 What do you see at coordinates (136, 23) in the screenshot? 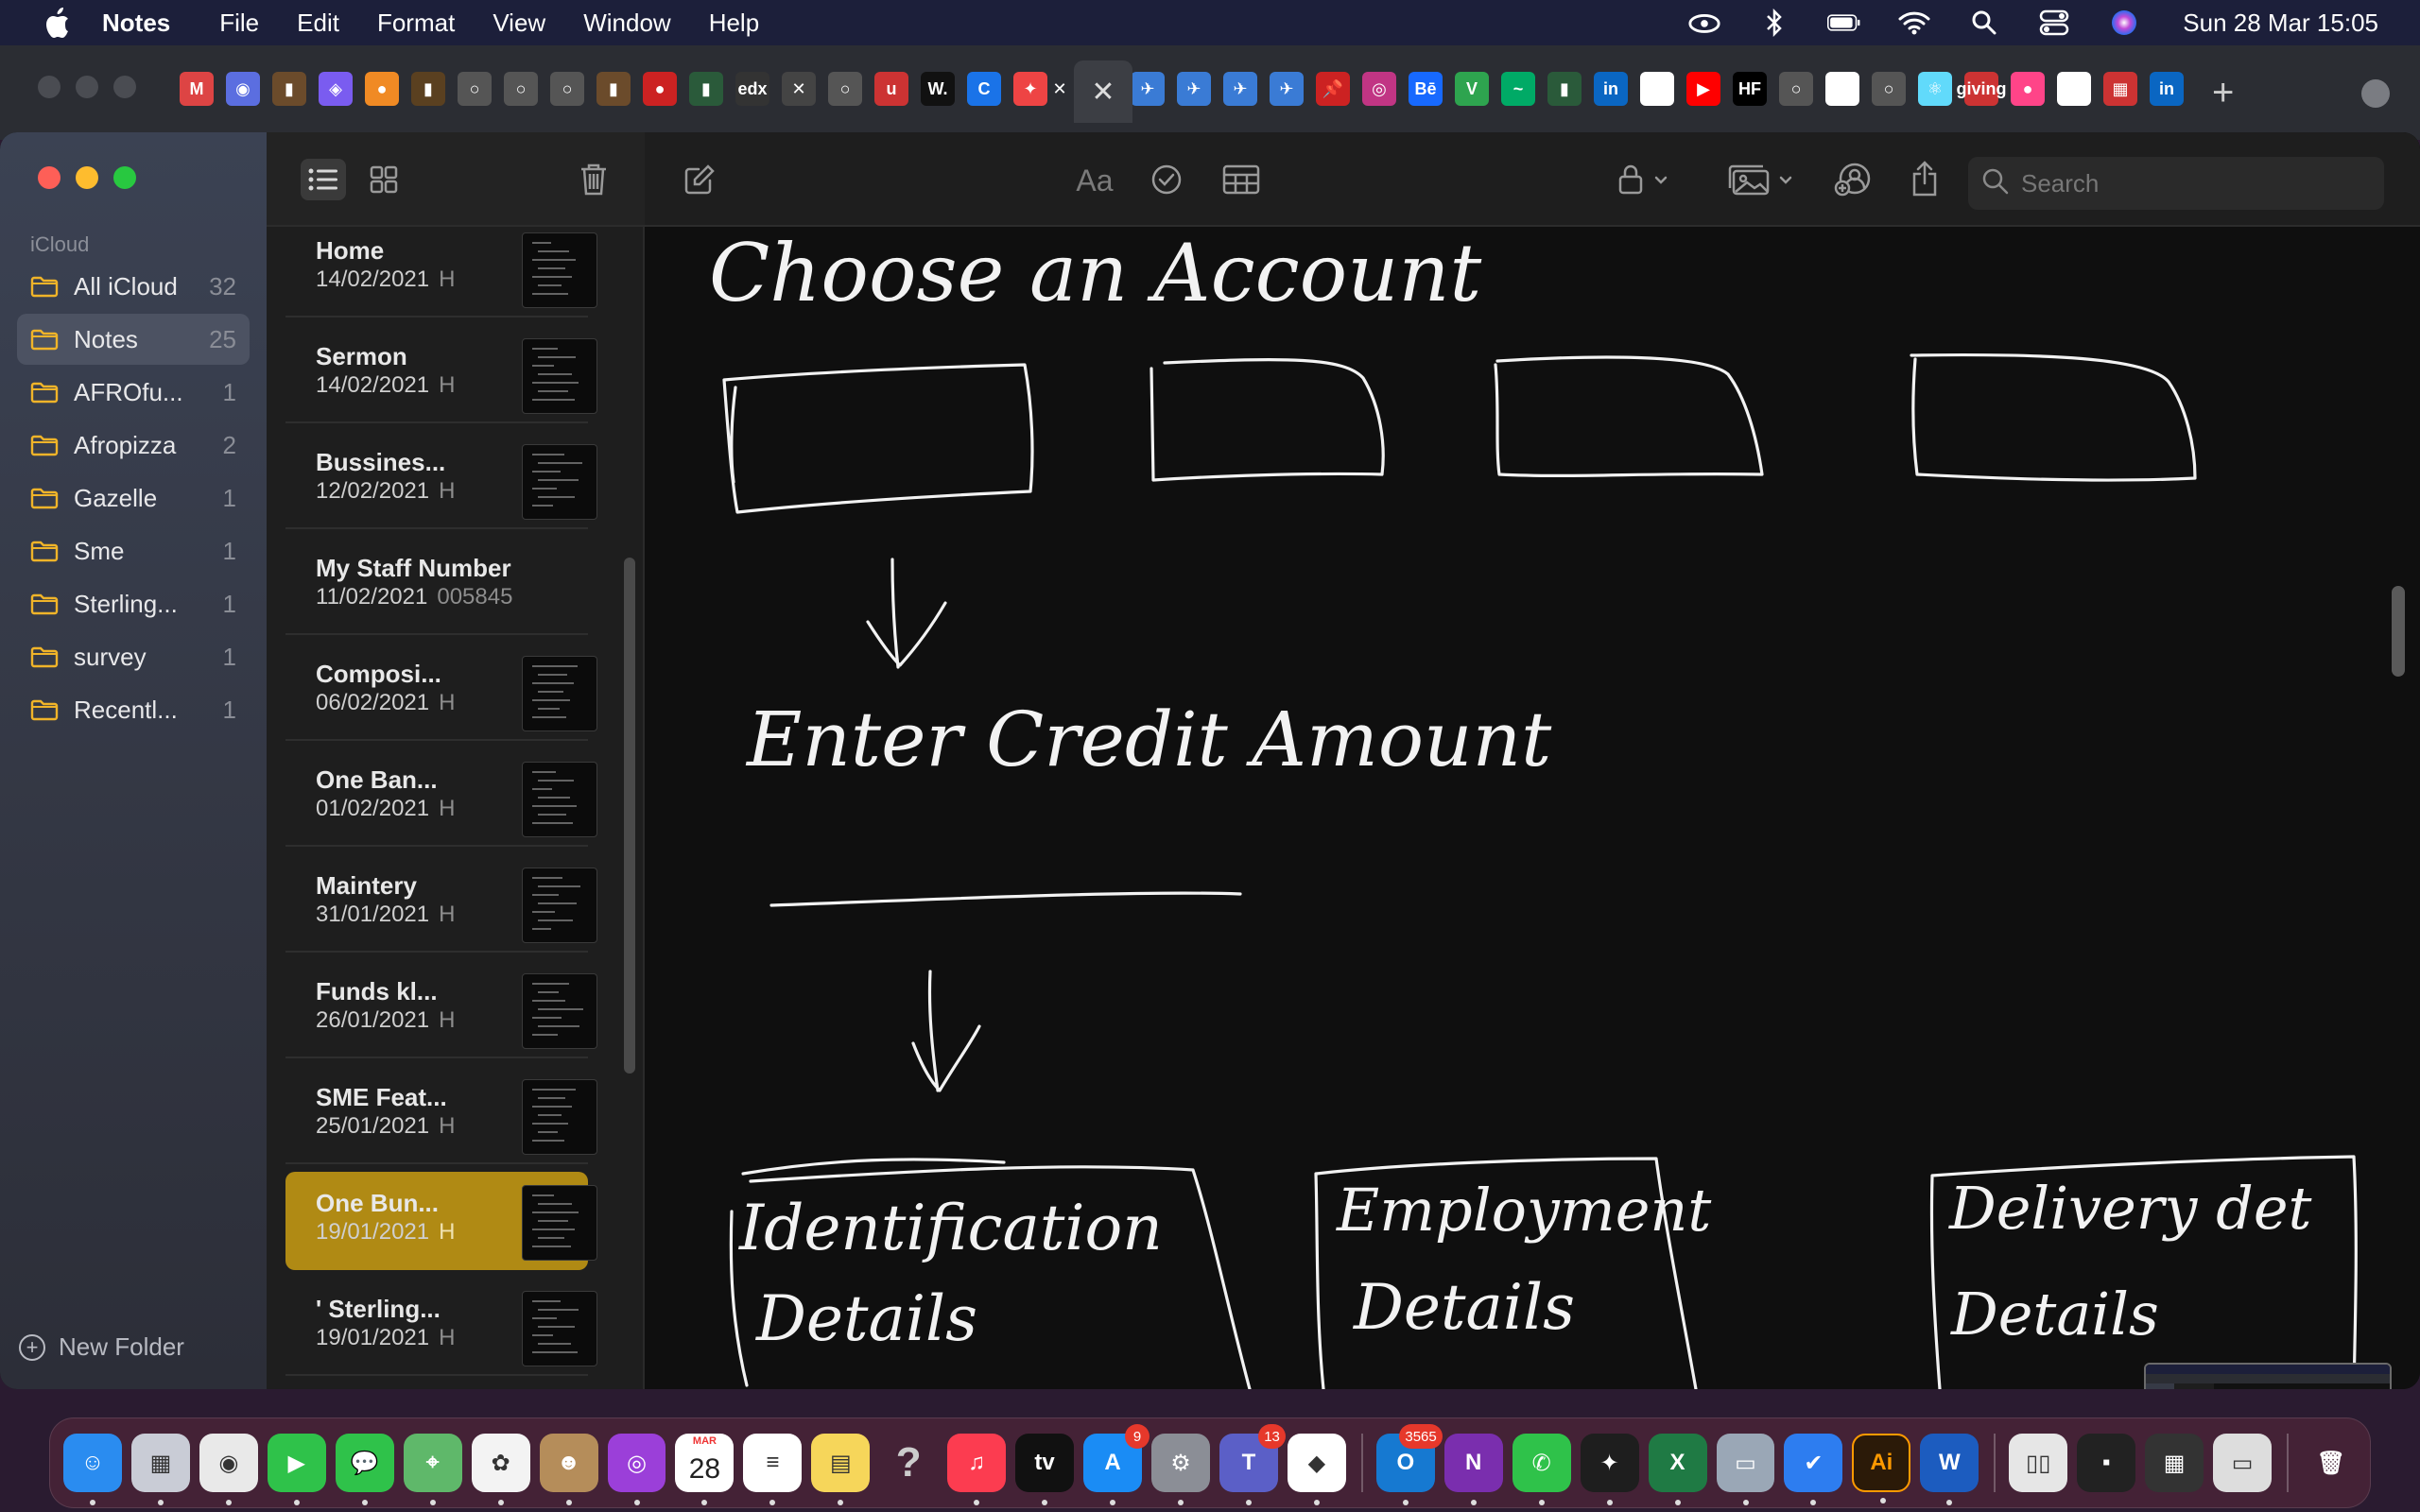
I see `menu-app-name: Notes` at bounding box center [136, 23].